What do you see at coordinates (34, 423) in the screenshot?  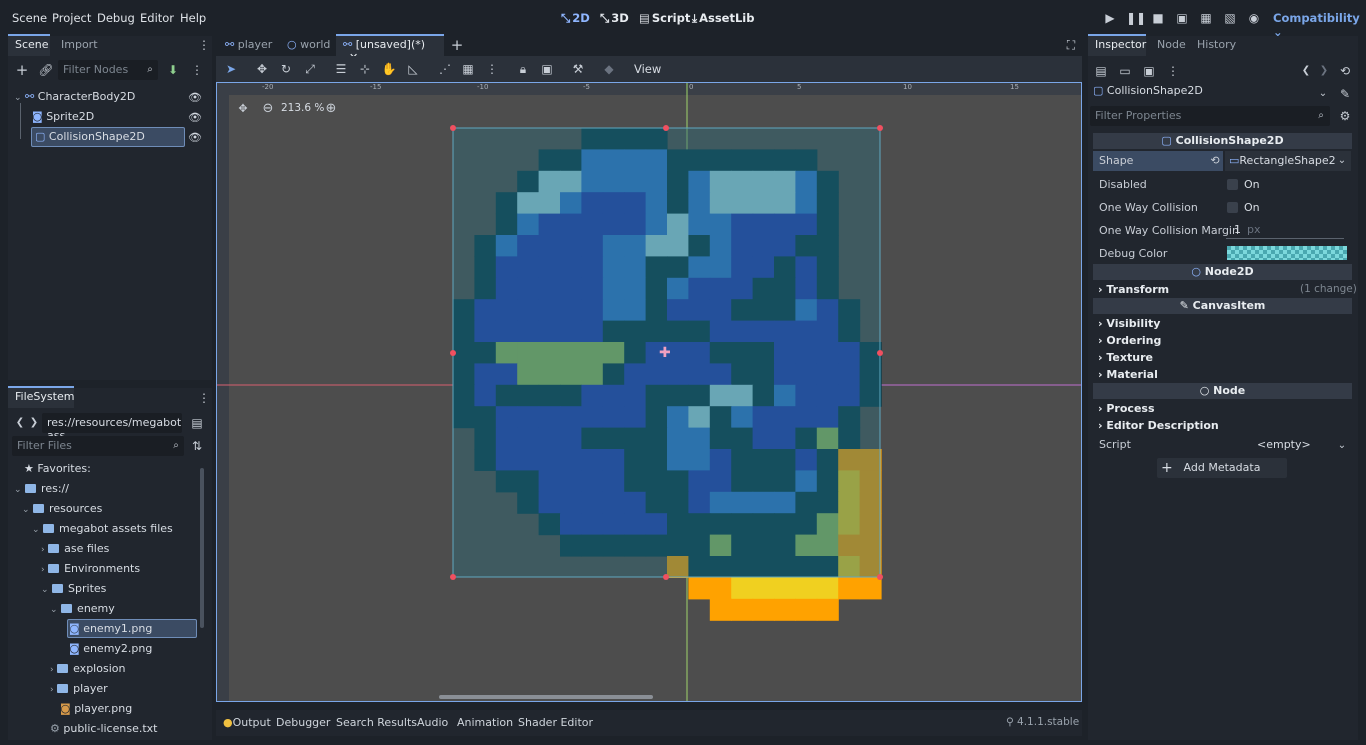 I see `forward-icon: ❯` at bounding box center [34, 423].